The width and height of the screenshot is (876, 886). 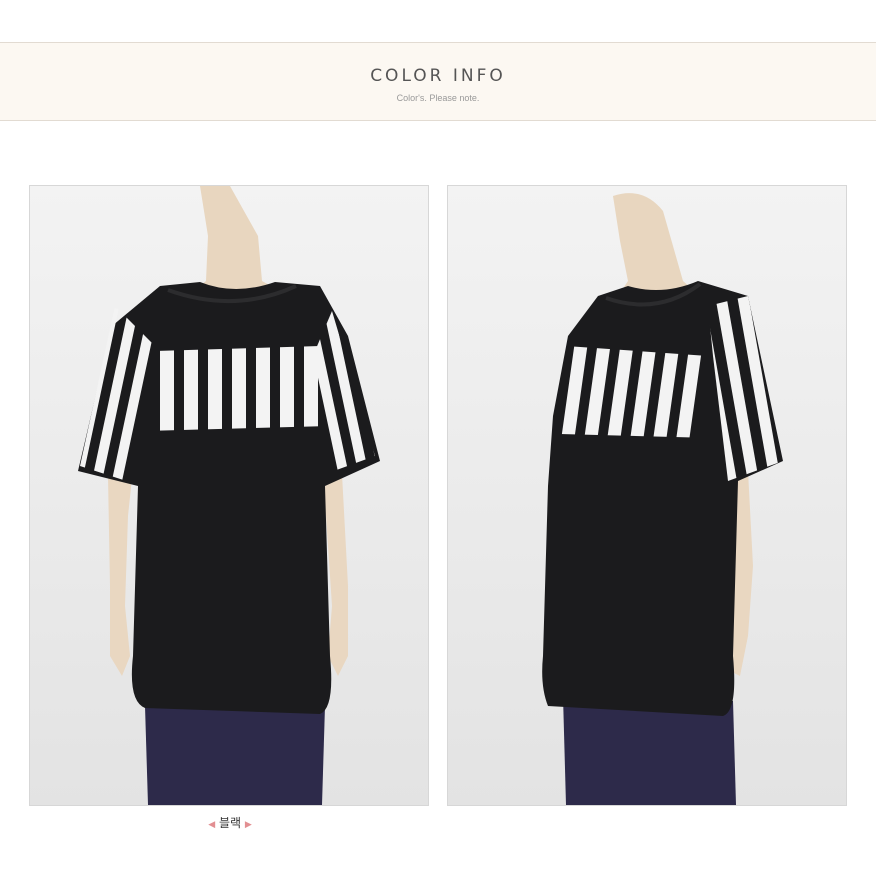 I want to click on banner-title: COLOR INFO, so click(x=438, y=76).